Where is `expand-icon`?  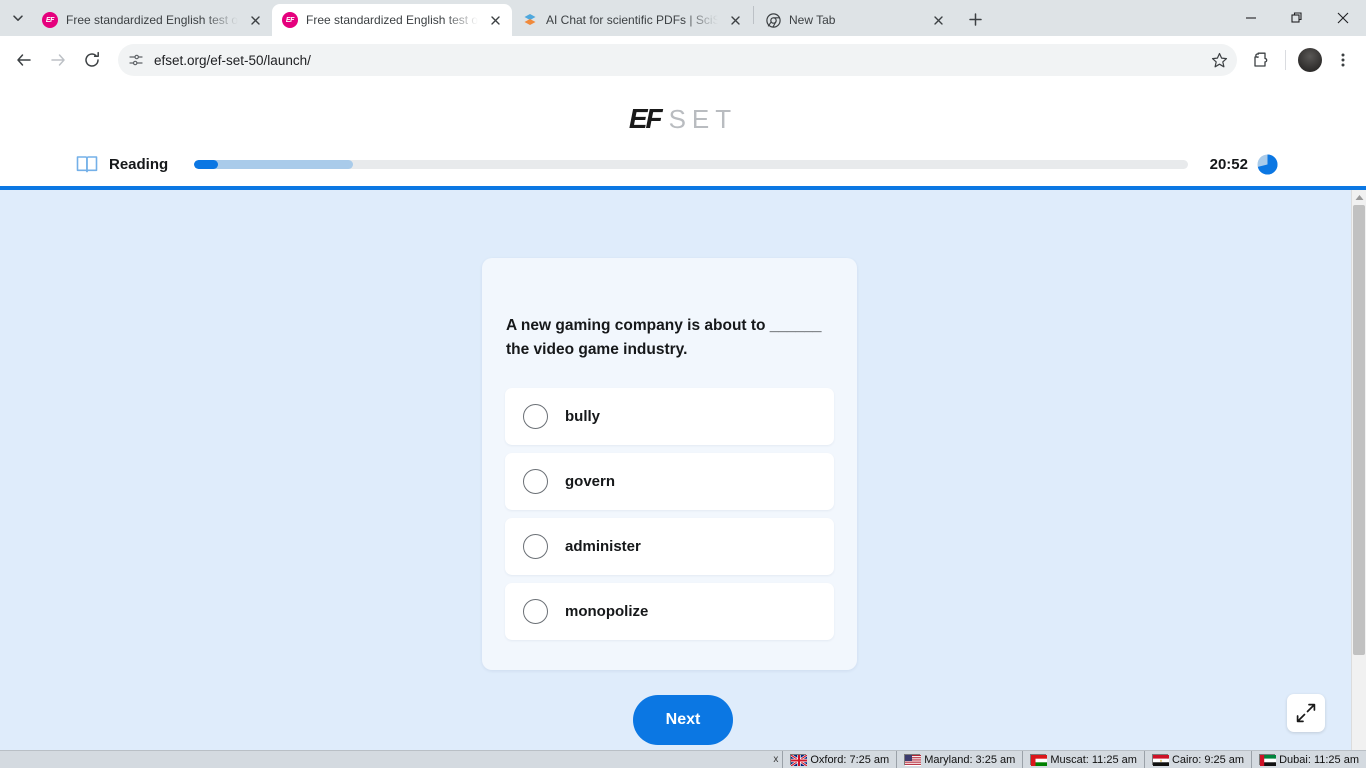 expand-icon is located at coordinates (1306, 713).